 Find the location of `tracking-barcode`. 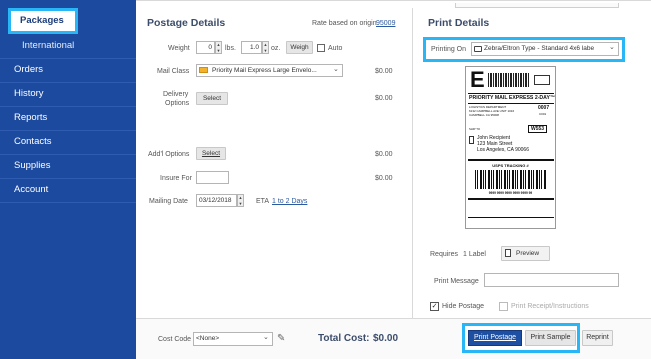

tracking-barcode is located at coordinates (511, 179).